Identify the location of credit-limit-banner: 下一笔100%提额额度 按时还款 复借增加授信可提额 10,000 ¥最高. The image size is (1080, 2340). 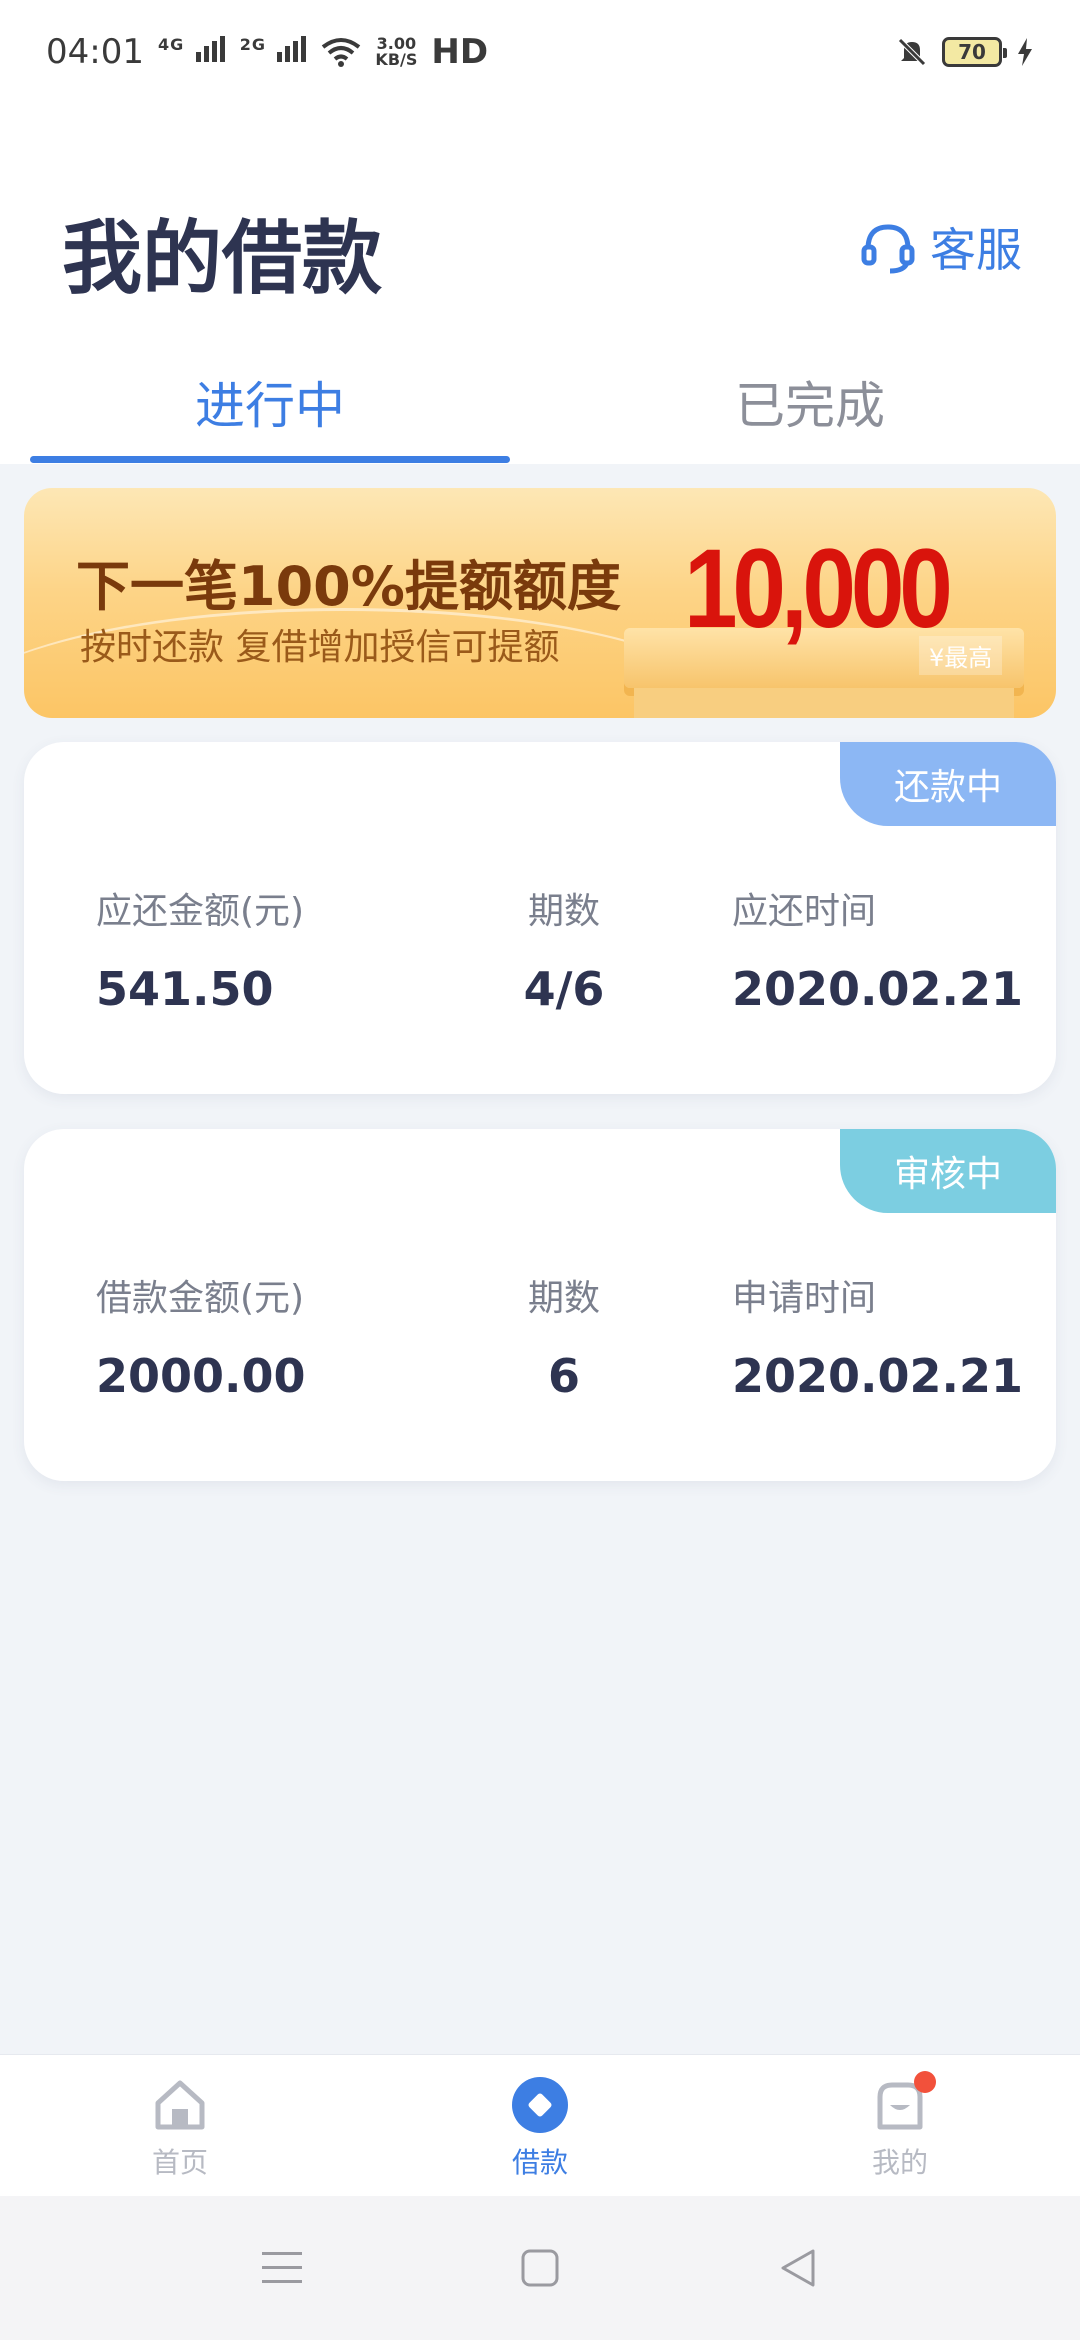
(540, 603).